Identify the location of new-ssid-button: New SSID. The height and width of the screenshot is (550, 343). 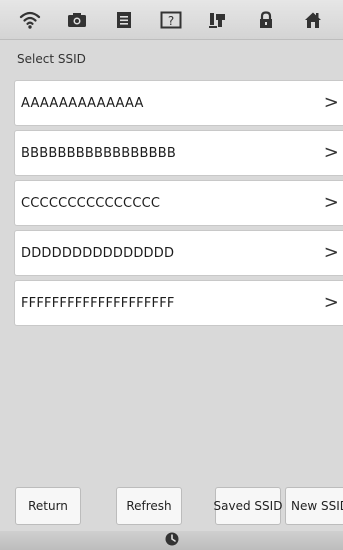
(314, 506).